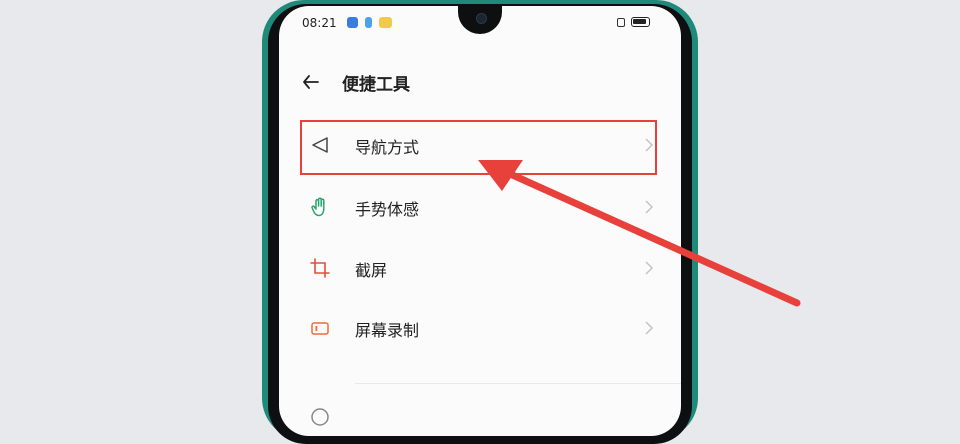 The width and height of the screenshot is (960, 444). What do you see at coordinates (639, 233) in the screenshot?
I see `annotation-arrow` at bounding box center [639, 233].